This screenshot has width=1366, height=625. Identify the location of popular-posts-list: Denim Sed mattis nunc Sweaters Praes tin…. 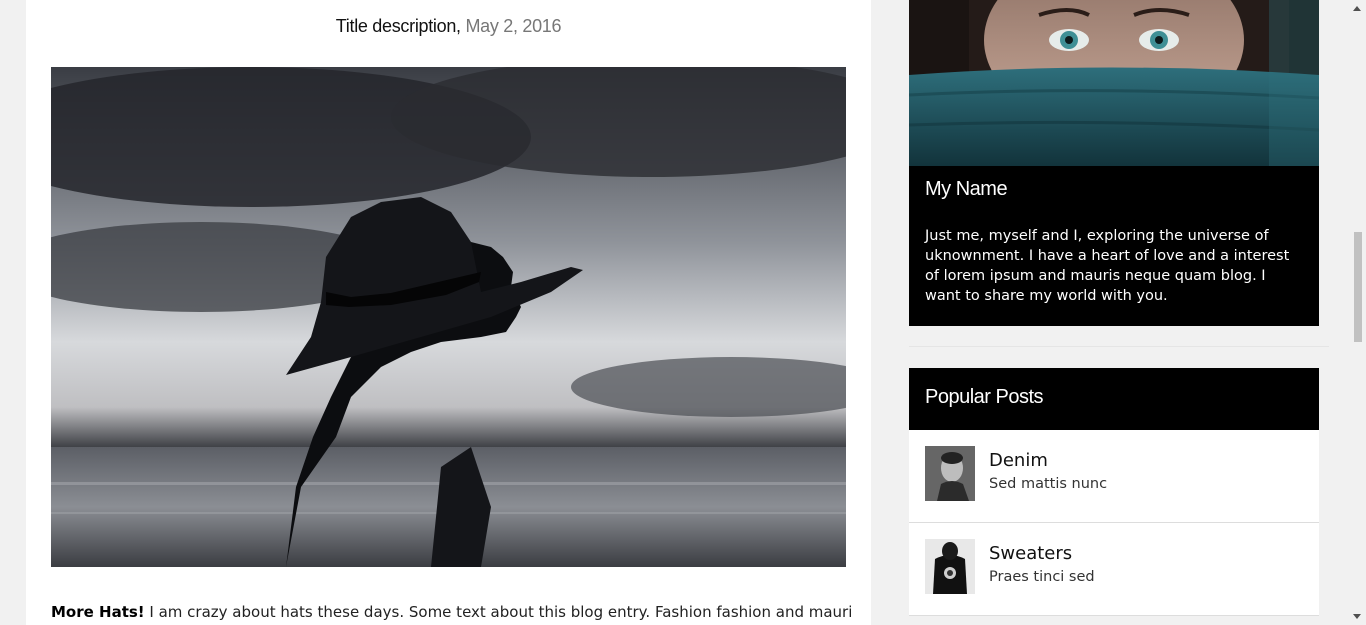
(1114, 523).